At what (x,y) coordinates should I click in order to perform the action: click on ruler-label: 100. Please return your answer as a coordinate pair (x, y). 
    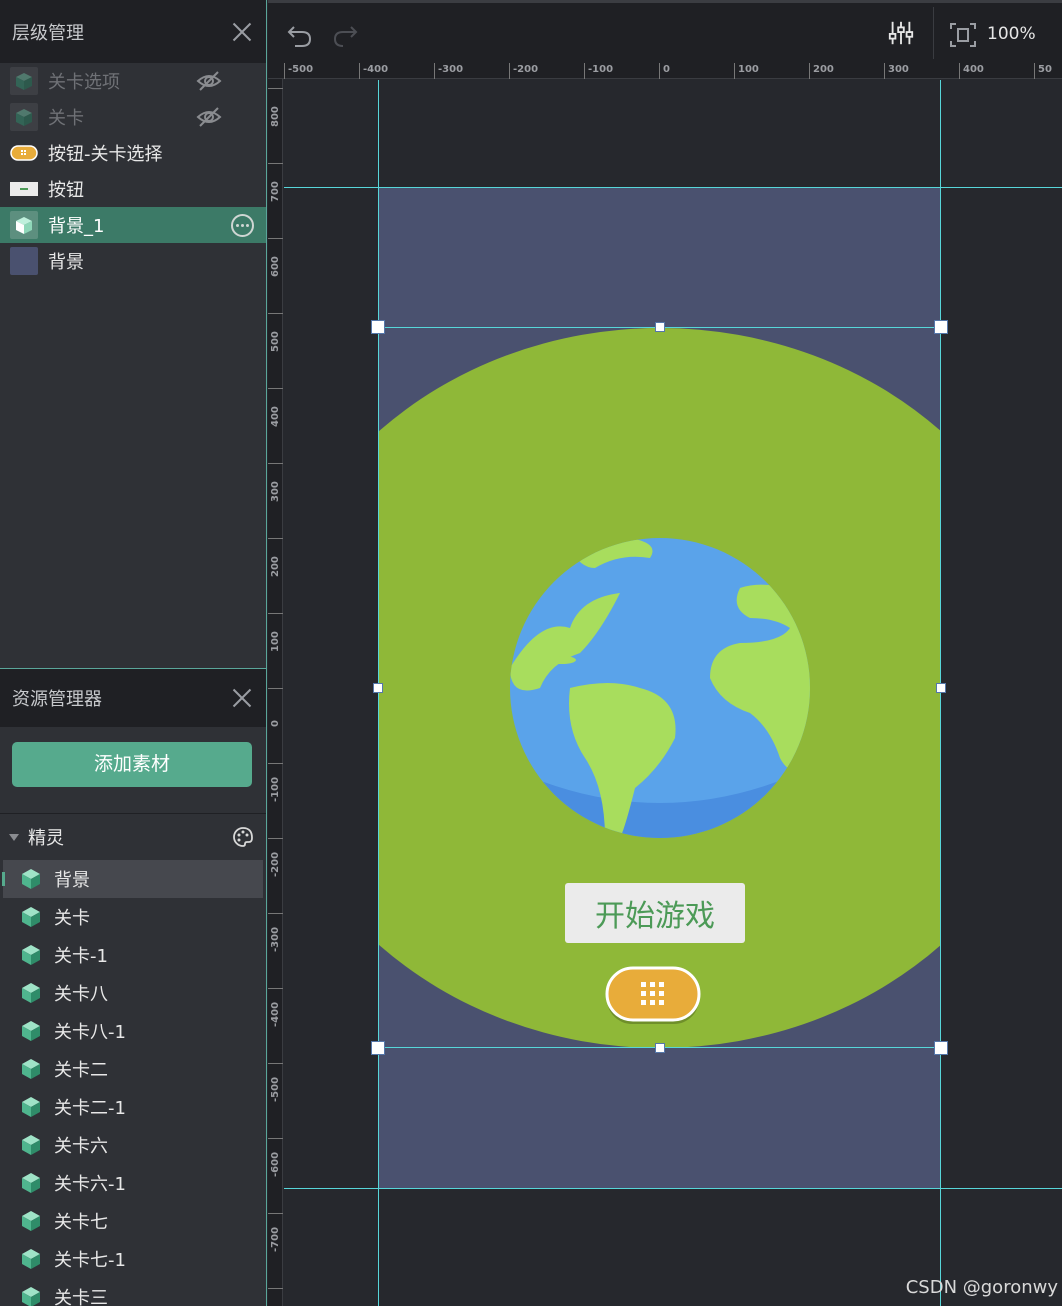
    Looking at the image, I should click on (275, 641).